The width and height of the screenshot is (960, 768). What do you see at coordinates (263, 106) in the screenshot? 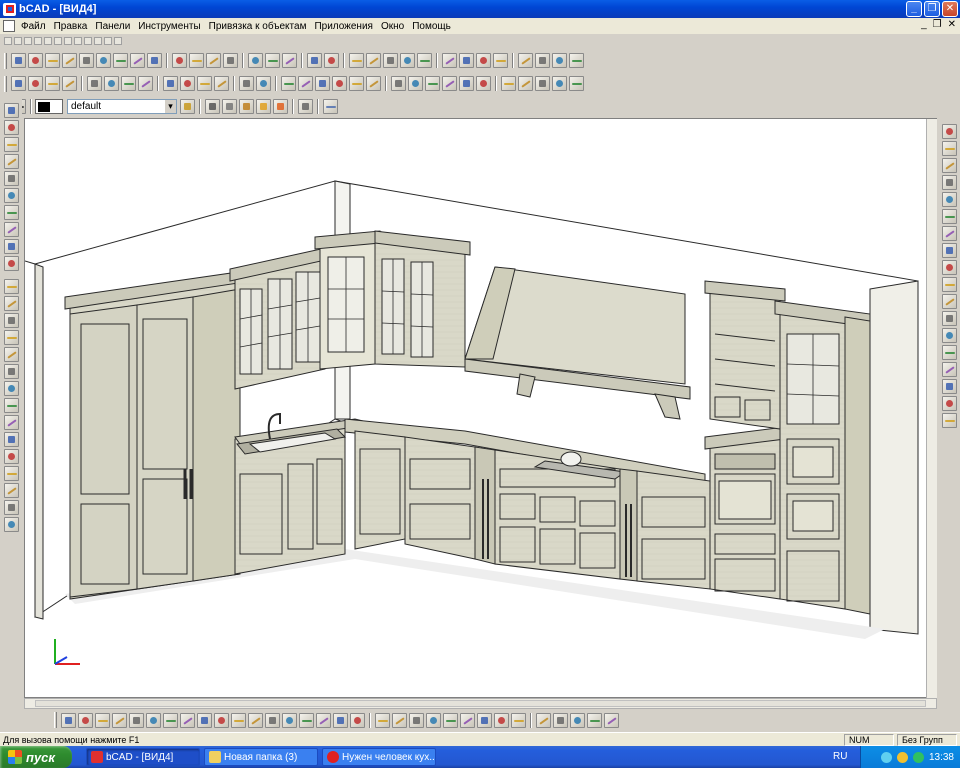
I see `render-cube-icon` at bounding box center [263, 106].